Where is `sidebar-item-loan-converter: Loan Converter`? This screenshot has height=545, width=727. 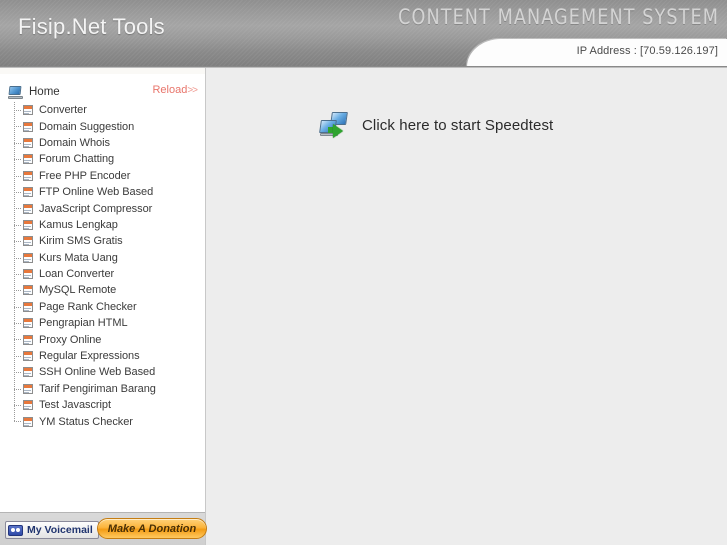
sidebar-item-loan-converter: Loan Converter is located at coordinates (102, 274).